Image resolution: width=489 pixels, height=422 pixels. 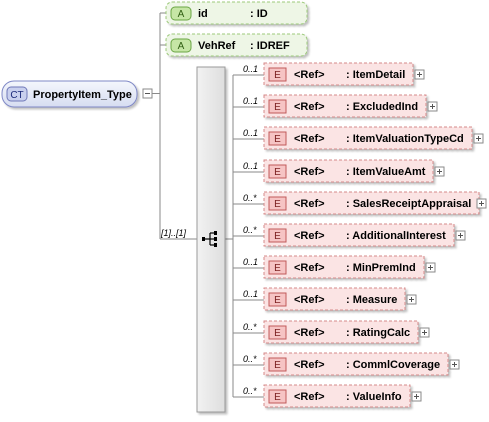 I want to click on element-salesreceiptappraisal: 0..* E <Ref> : SalesReceiptAppraisal, so click(x=360, y=203).